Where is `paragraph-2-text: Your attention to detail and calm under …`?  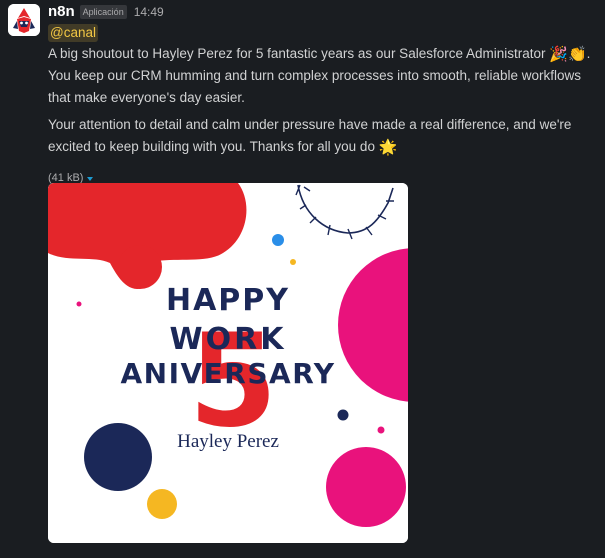 paragraph-2-text: Your attention to detail and calm under … is located at coordinates (310, 135).